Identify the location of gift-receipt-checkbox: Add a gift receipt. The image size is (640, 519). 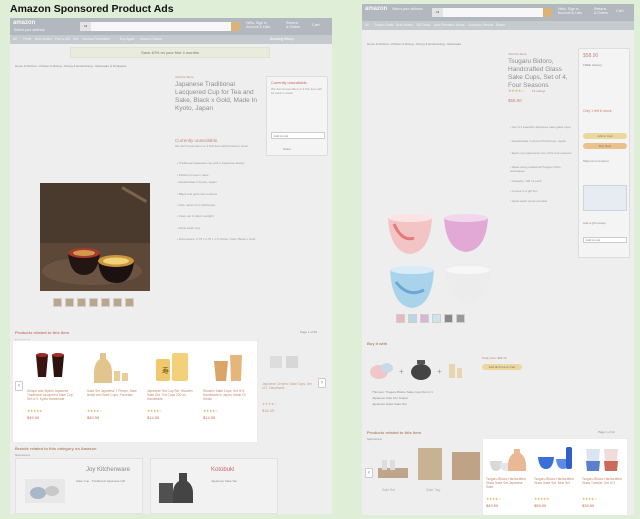
(594, 223).